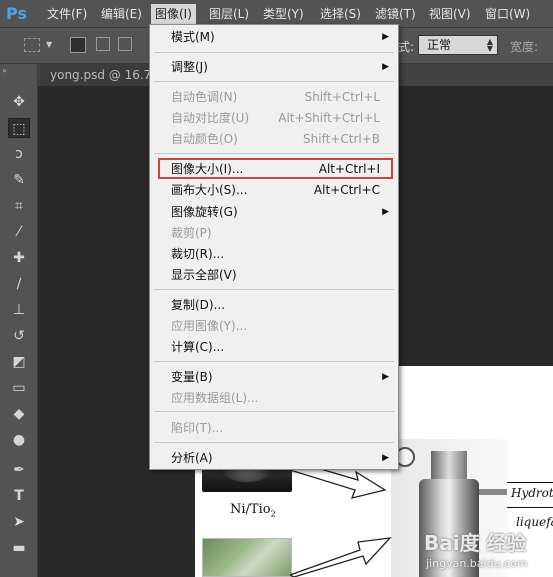 This screenshot has height=577, width=553. Describe the element at coordinates (19, 496) in the screenshot. I see `type-icon: T` at that location.